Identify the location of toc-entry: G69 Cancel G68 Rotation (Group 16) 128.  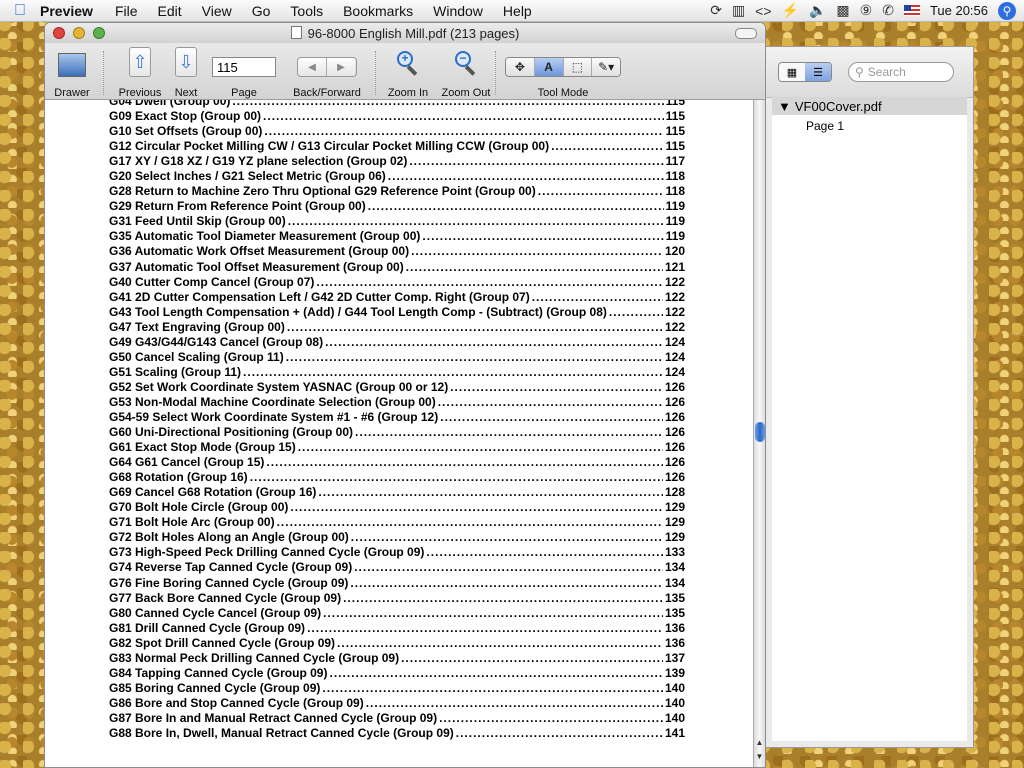
(397, 492).